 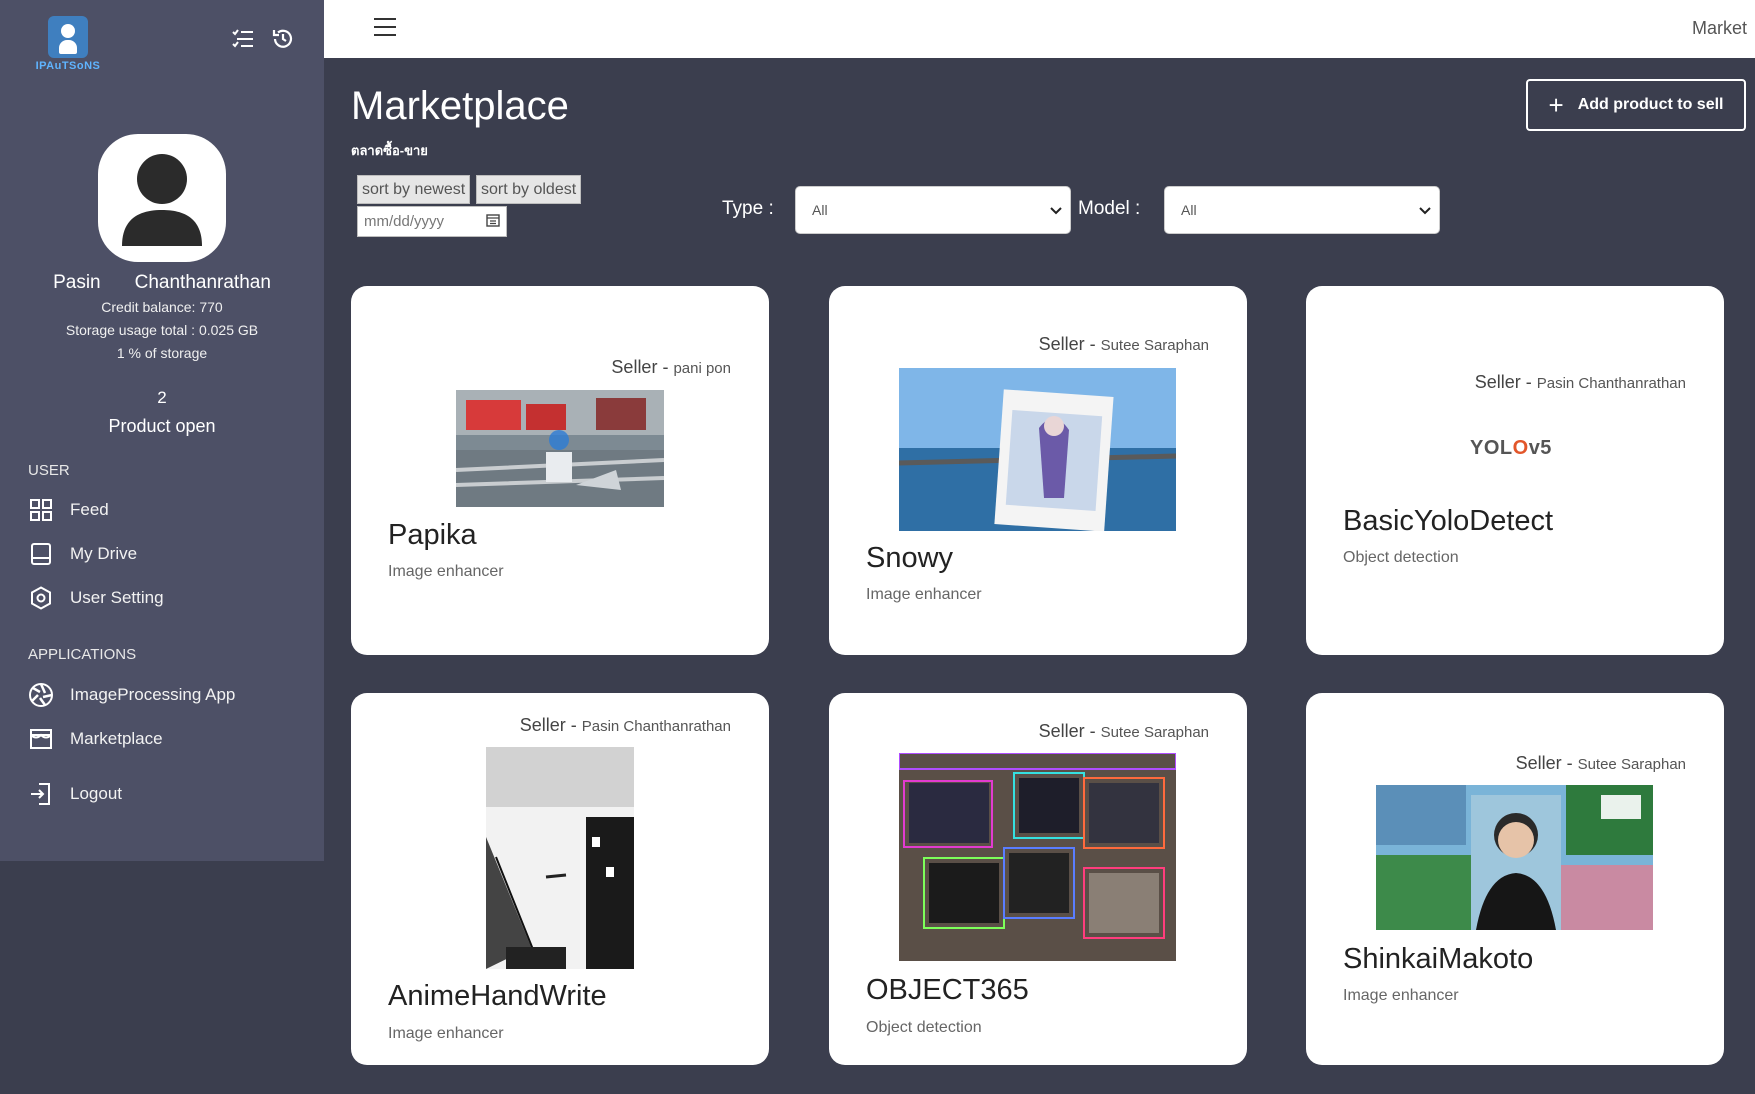 I want to click on type-filter-label: Type :, so click(x=748, y=208).